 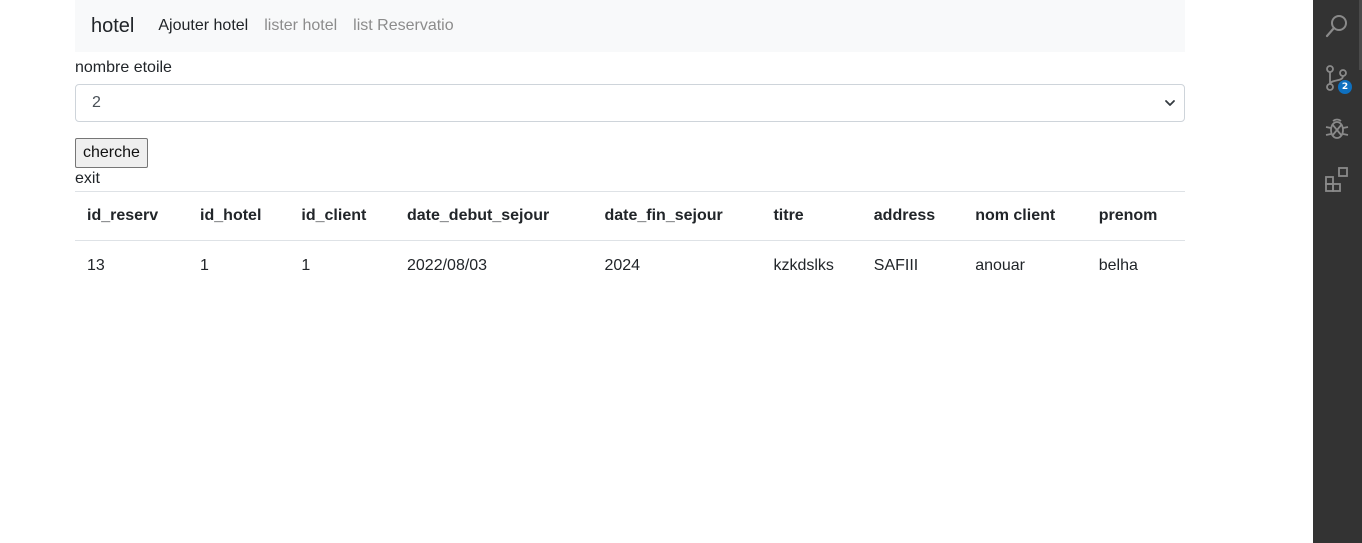 What do you see at coordinates (1025, 216) in the screenshot?
I see `col-header: nom client` at bounding box center [1025, 216].